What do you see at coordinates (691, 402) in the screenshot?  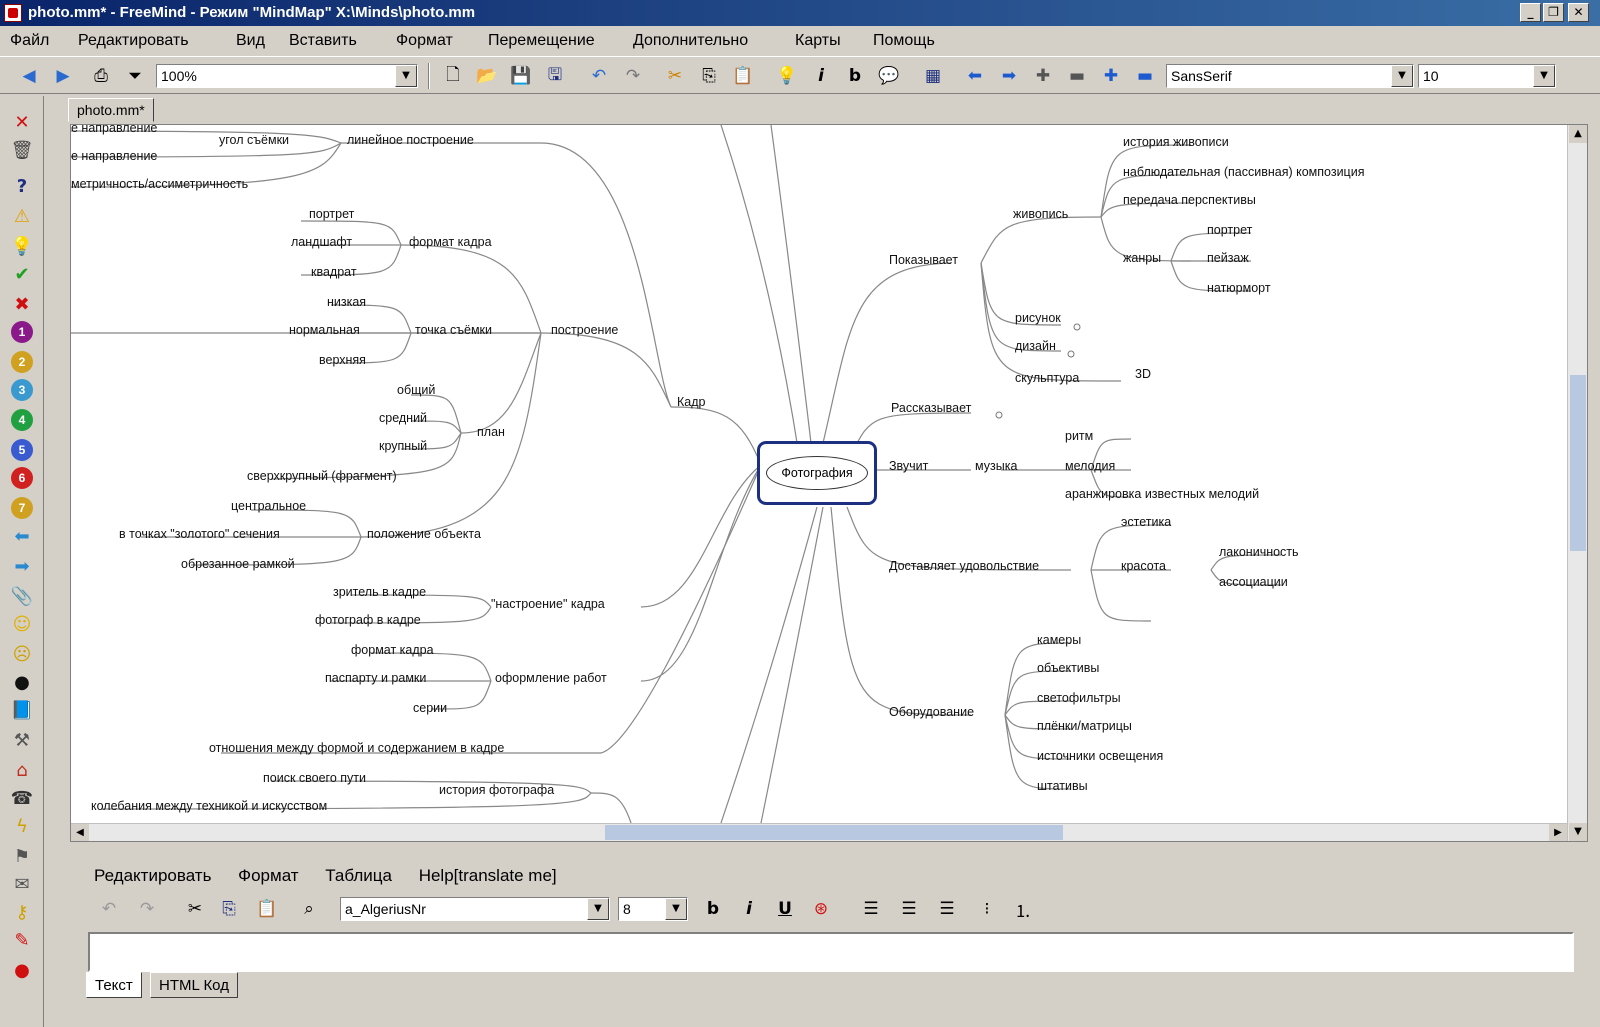 I see `node-frame: Кадр` at bounding box center [691, 402].